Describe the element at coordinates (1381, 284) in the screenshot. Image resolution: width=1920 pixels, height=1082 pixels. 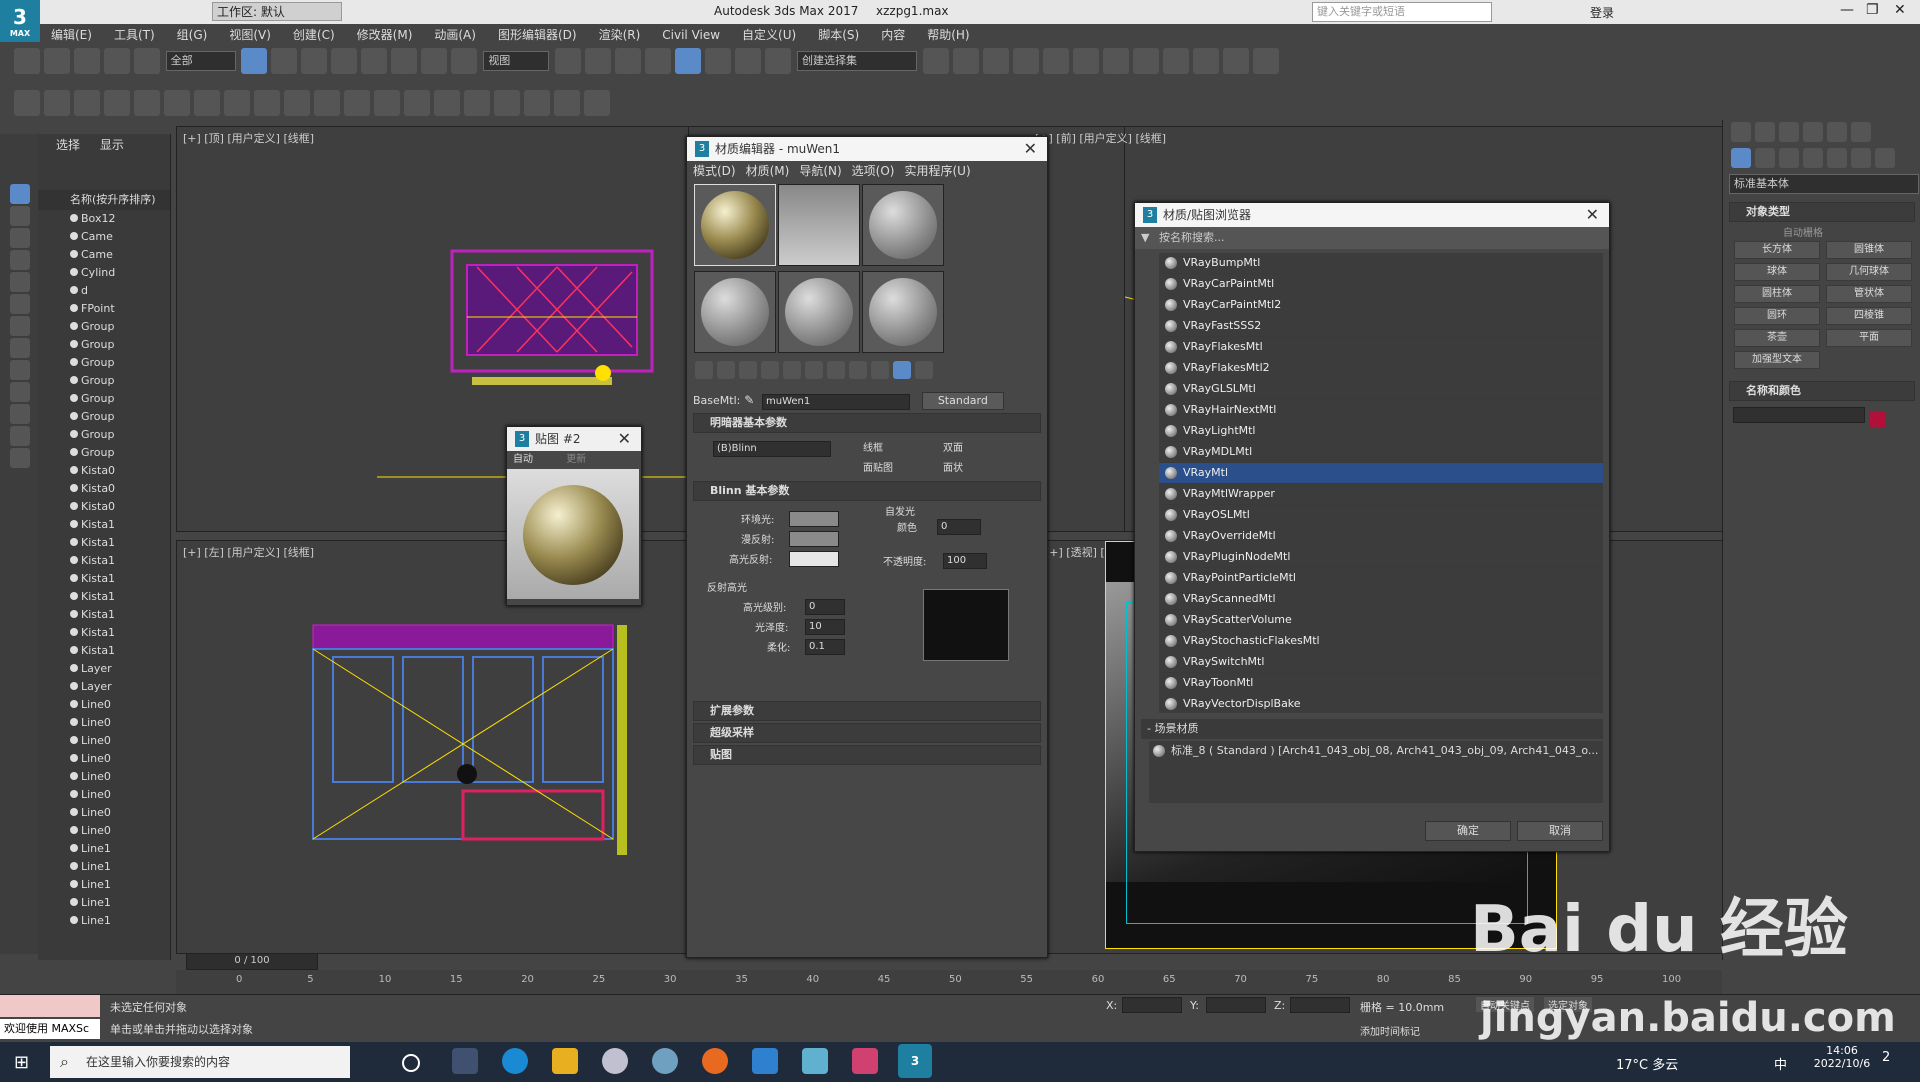
I see `material-list-item: VRayCarPaintMtl` at that location.